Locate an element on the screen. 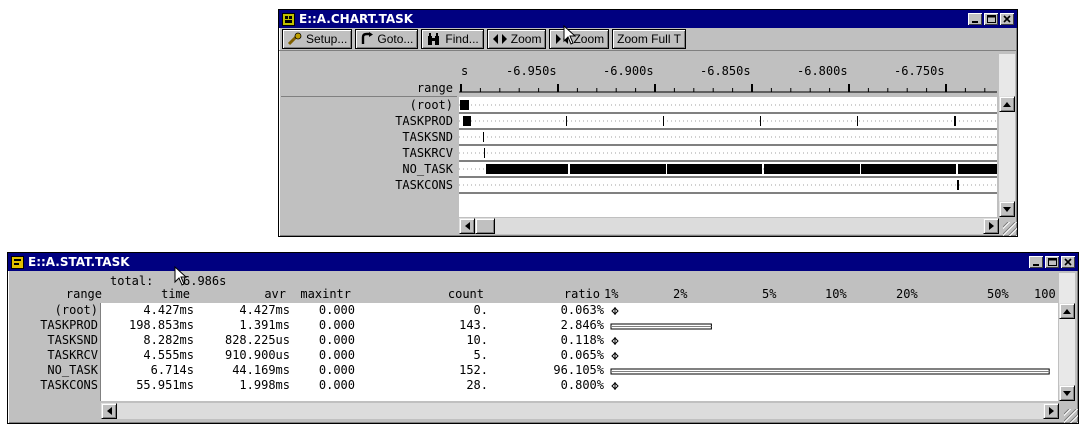 Image resolution: width=1086 pixels, height=428 pixels. scale-label: 50% is located at coordinates (998, 294).